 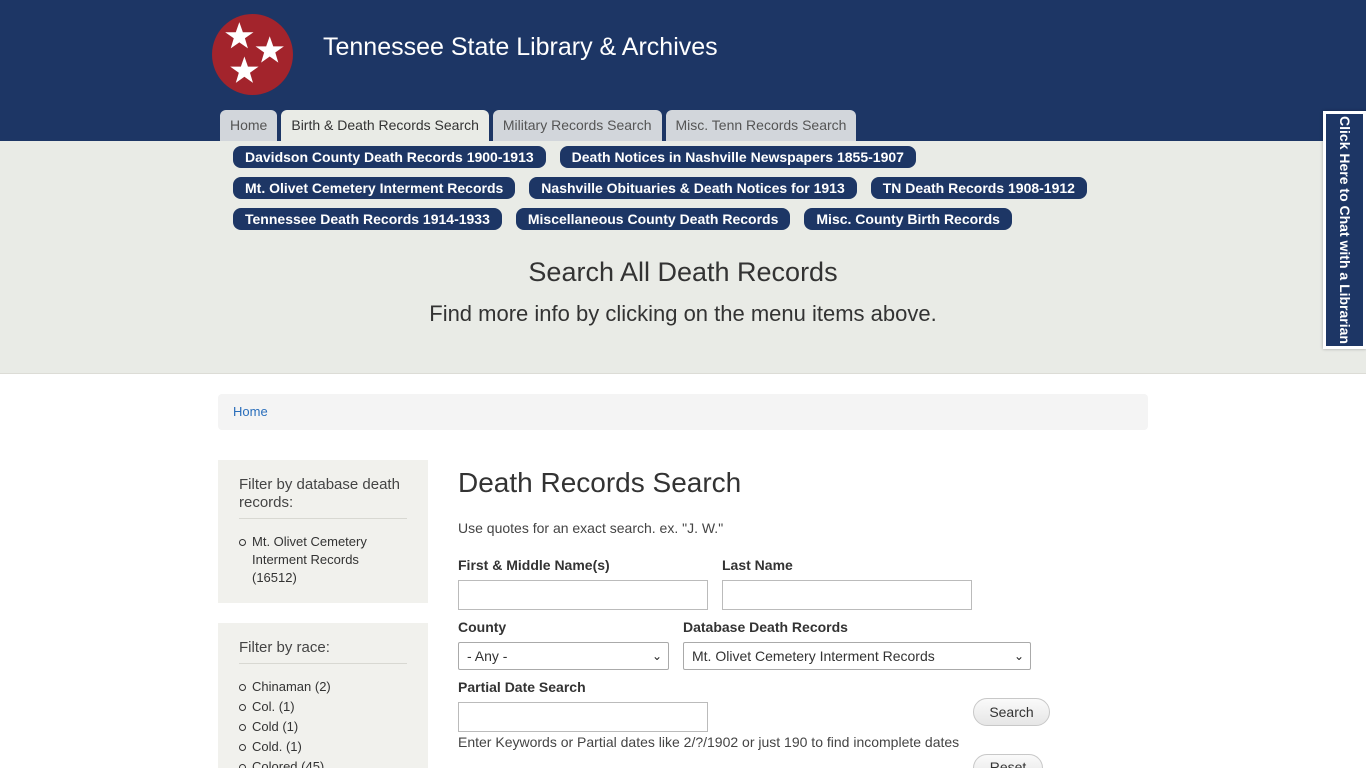 What do you see at coordinates (323, 727) in the screenshot?
I see `filter-race-item: Cold (1)` at bounding box center [323, 727].